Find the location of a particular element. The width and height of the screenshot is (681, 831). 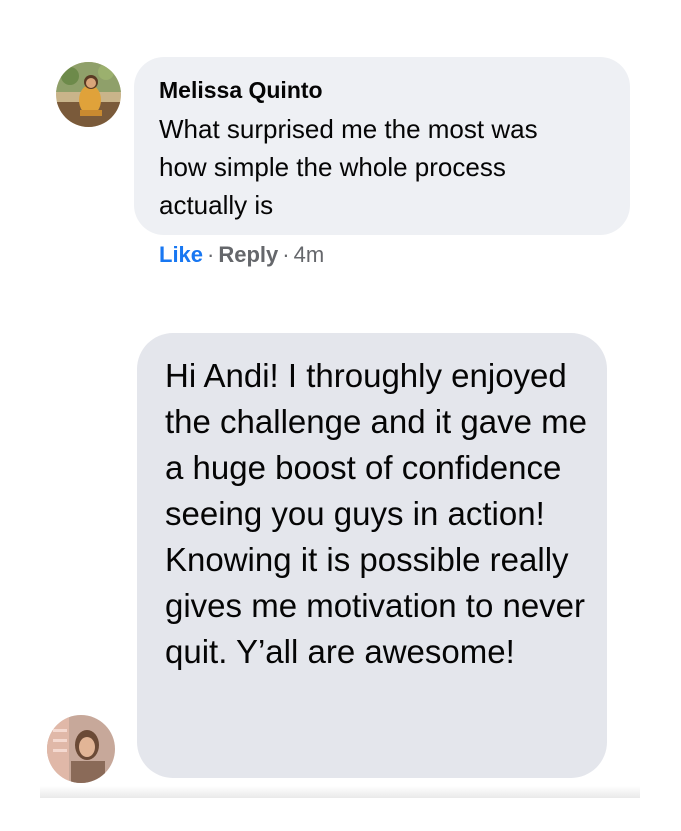

comment-actions: Like · Reply · 4m is located at coordinates (241, 255).